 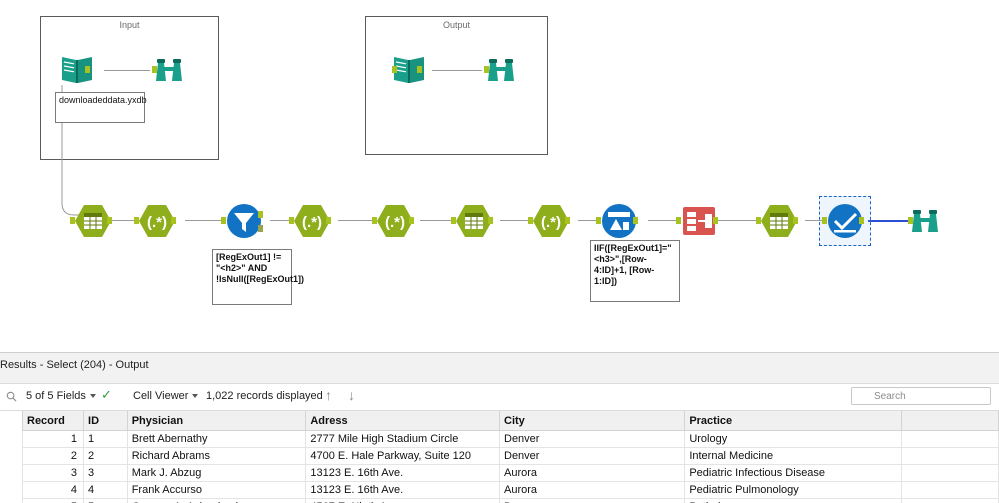 I want to click on tool-regex-3: (.*), so click(x=393, y=221).